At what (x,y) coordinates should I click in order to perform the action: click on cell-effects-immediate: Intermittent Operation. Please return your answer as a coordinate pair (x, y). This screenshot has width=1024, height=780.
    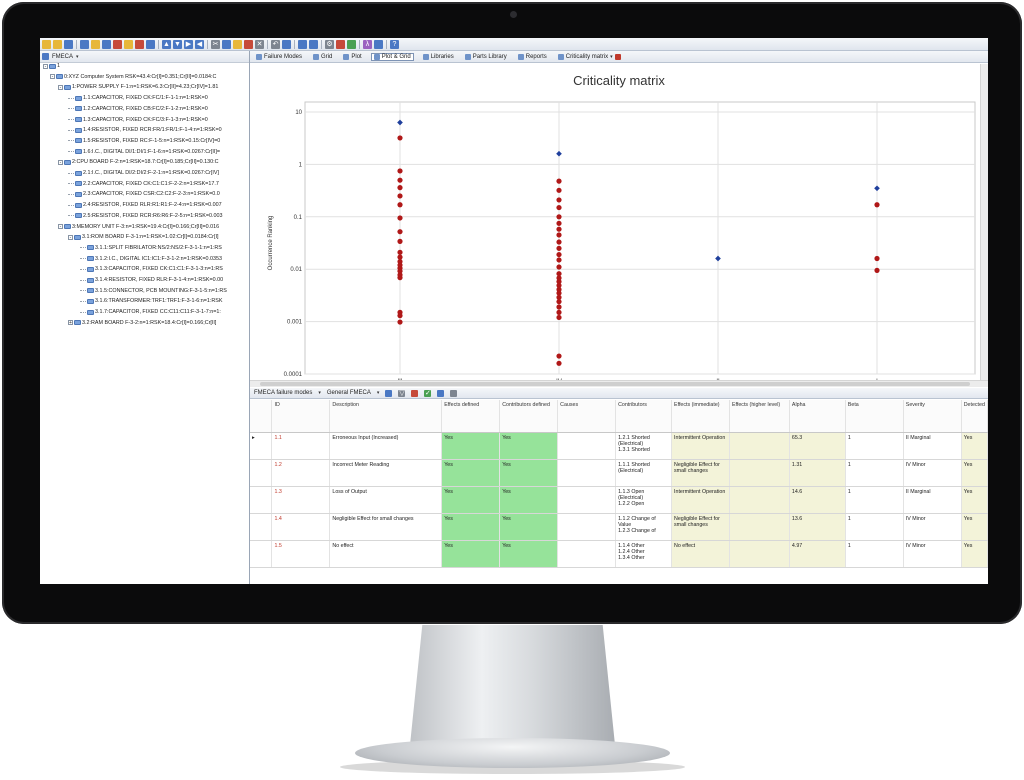
    Looking at the image, I should click on (700, 500).